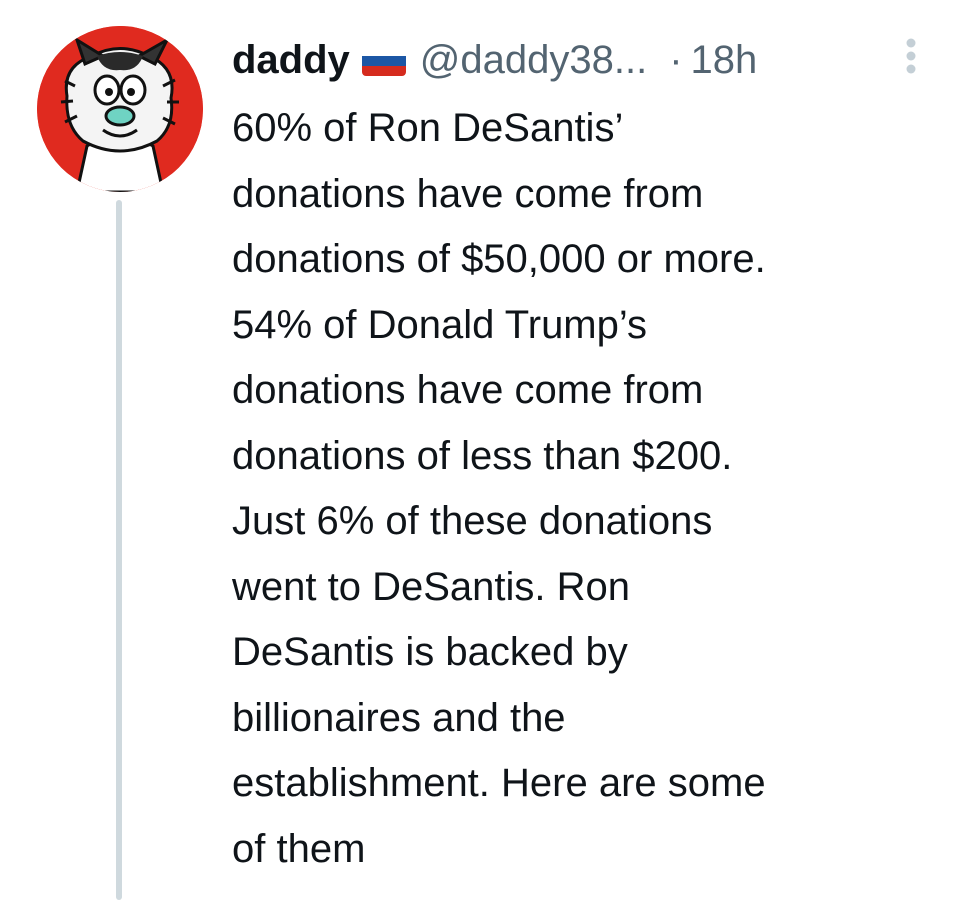 Image resolution: width=960 pixels, height=900 pixels. What do you see at coordinates (499, 259) in the screenshot?
I see `tweet-text-line: donations of $50,000 or more.` at bounding box center [499, 259].